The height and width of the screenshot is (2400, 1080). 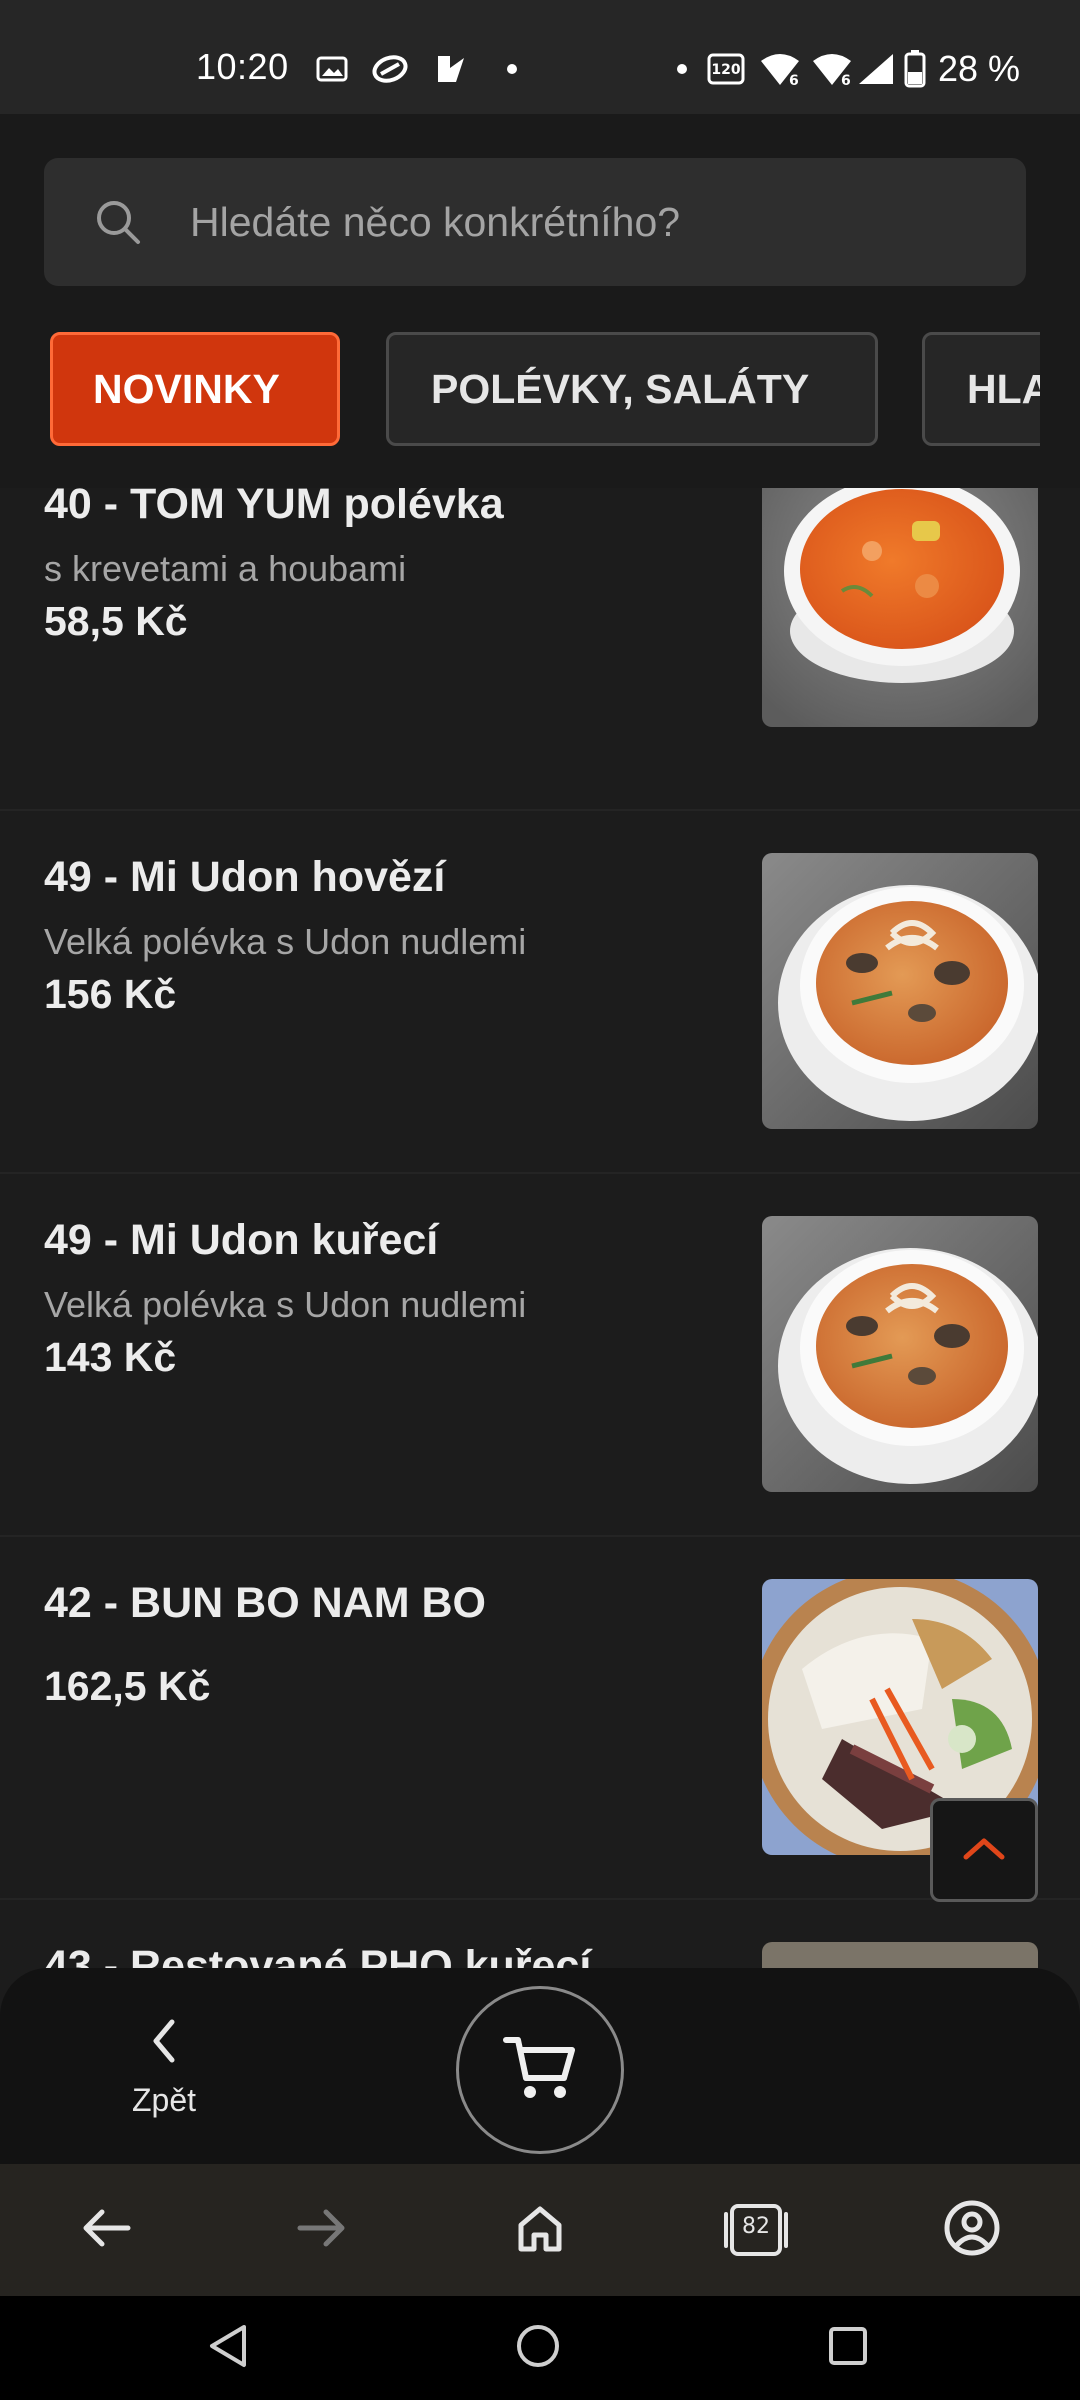 I want to click on status-bar: 10:20 120 6 6 28 %, so click(x=540, y=57).